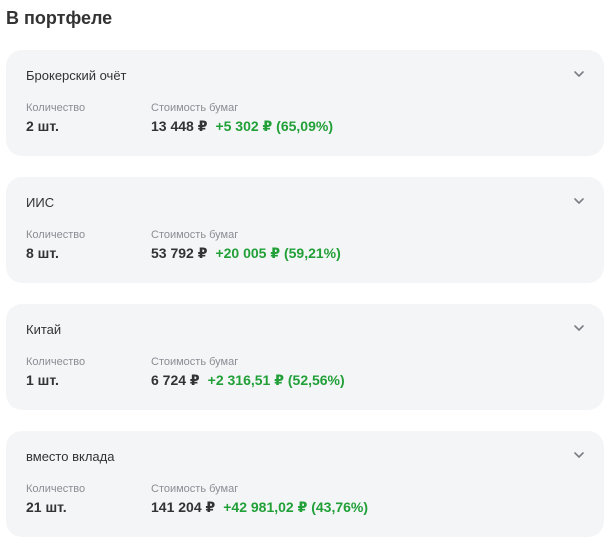 The image size is (616, 547). Describe the element at coordinates (42, 253) in the screenshot. I see `quantity-value: 8 шт.` at that location.